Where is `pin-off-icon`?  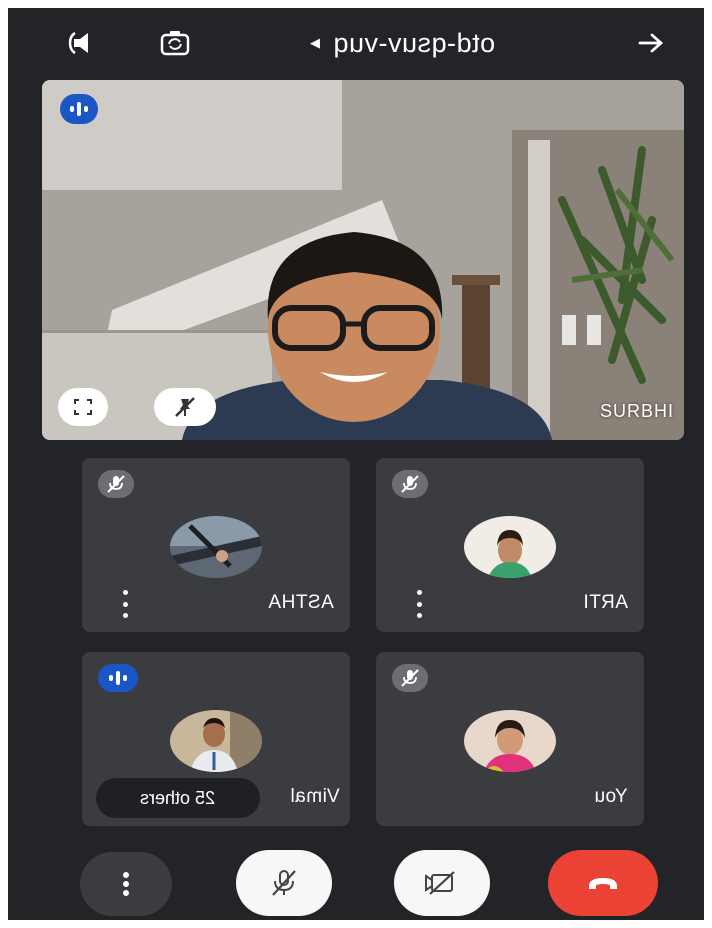 pin-off-icon is located at coordinates (185, 407).